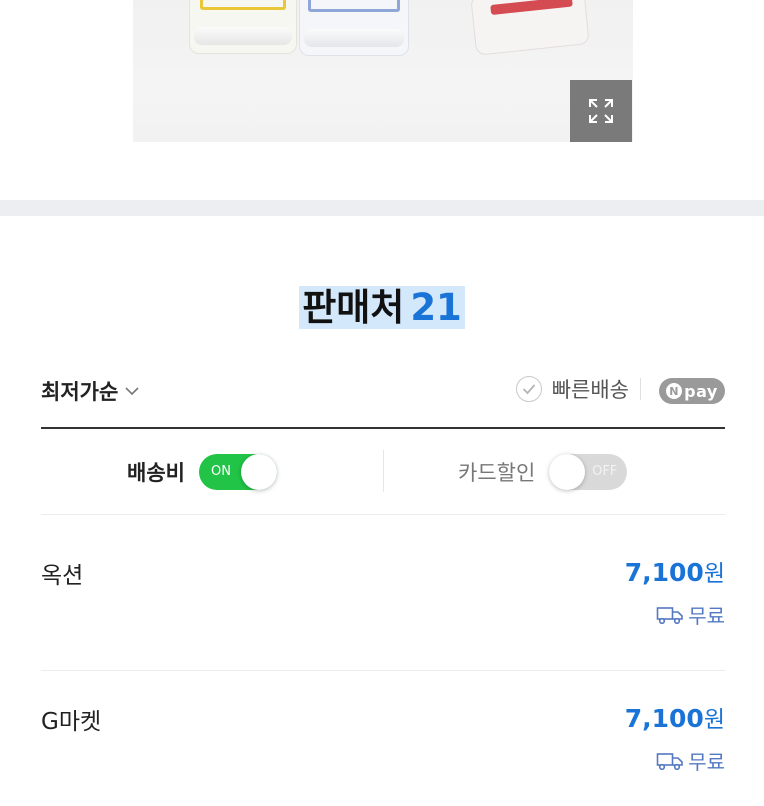 The height and width of the screenshot is (806, 764). I want to click on npay-filter-button: Npay, so click(692, 391).